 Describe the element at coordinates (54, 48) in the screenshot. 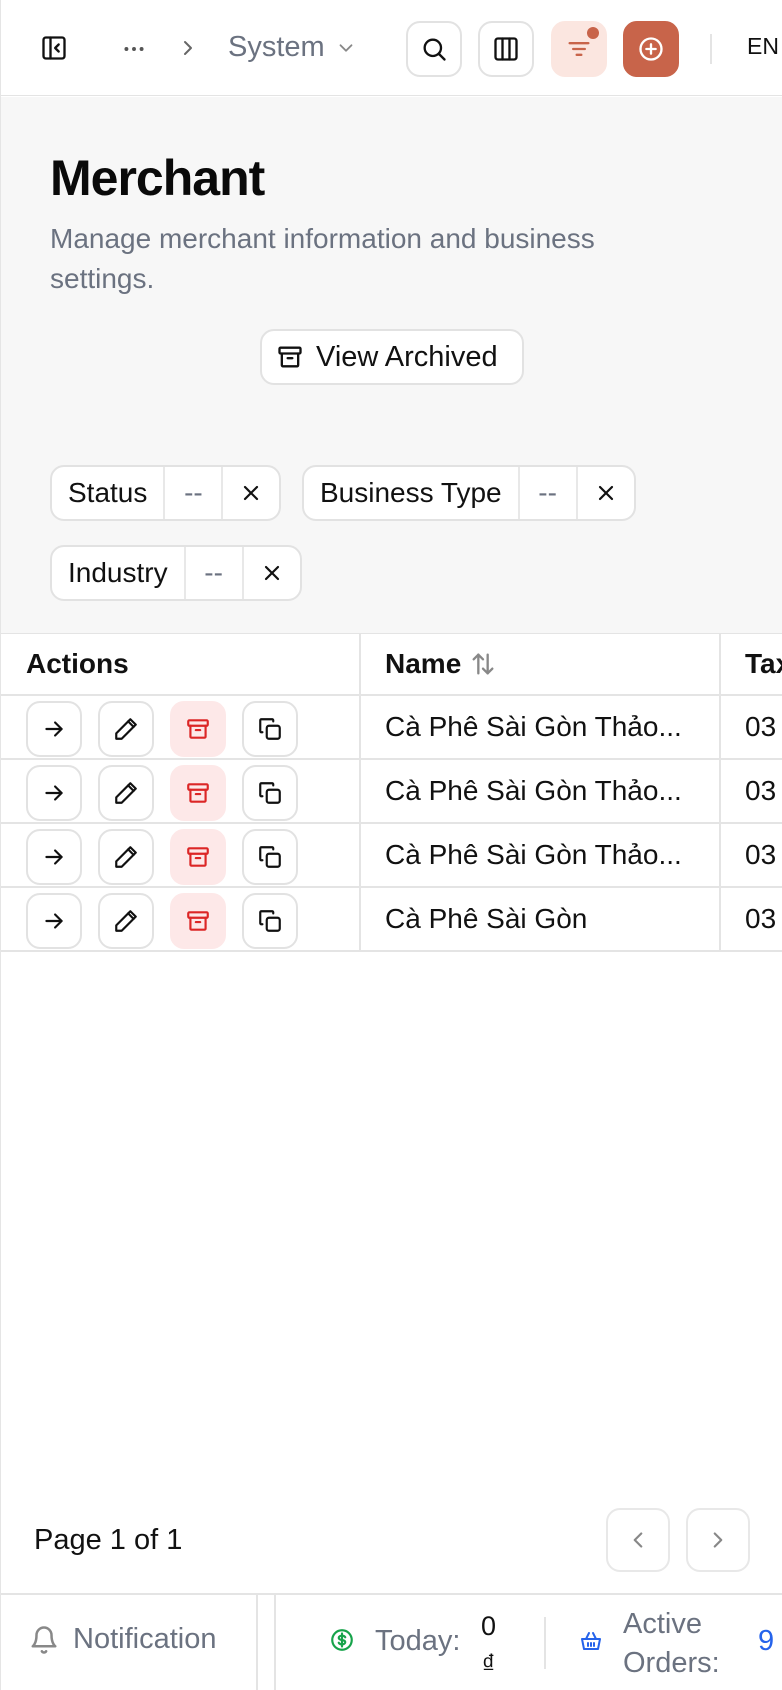

I see `sidebar-toggle-icon` at that location.